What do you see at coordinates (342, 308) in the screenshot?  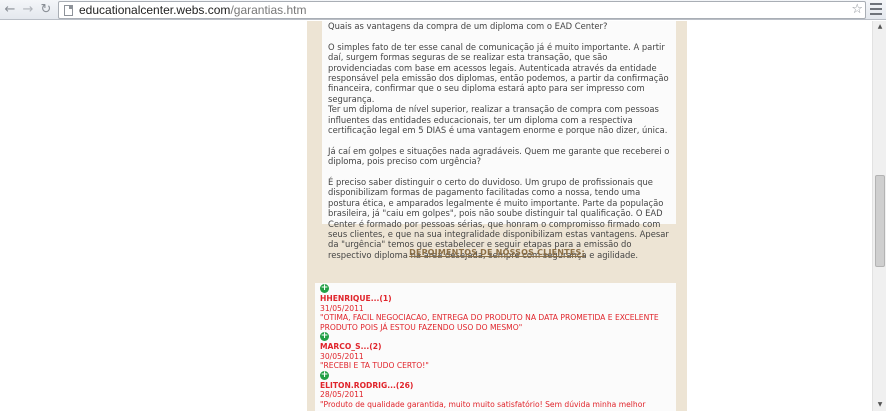 I see `testimonial-date: 31/05/2011` at bounding box center [342, 308].